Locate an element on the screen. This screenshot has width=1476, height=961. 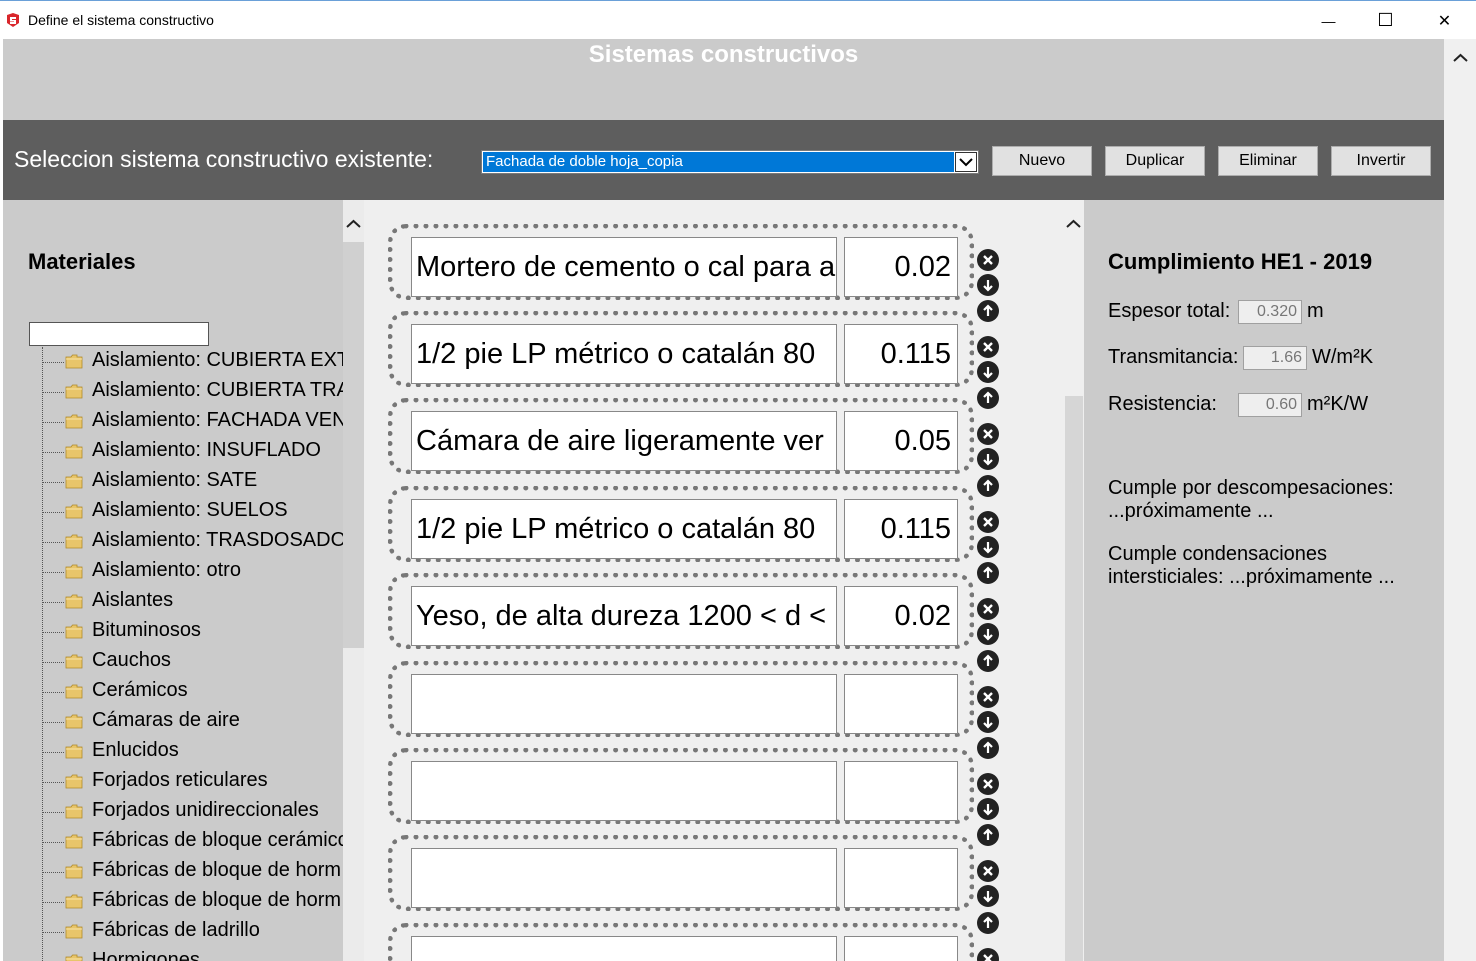
tree-item: Aislamiento: CUBIERTA TRA is located at coordinates (173, 392).